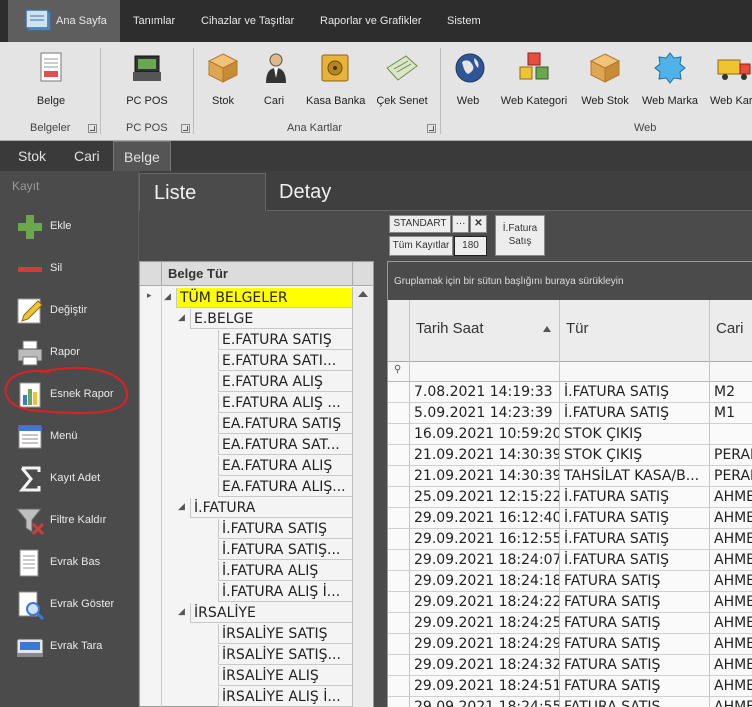 The width and height of the screenshot is (752, 707). Describe the element at coordinates (73, 647) in the screenshot. I see `evrak-tara-button: Evrak Tara` at that location.